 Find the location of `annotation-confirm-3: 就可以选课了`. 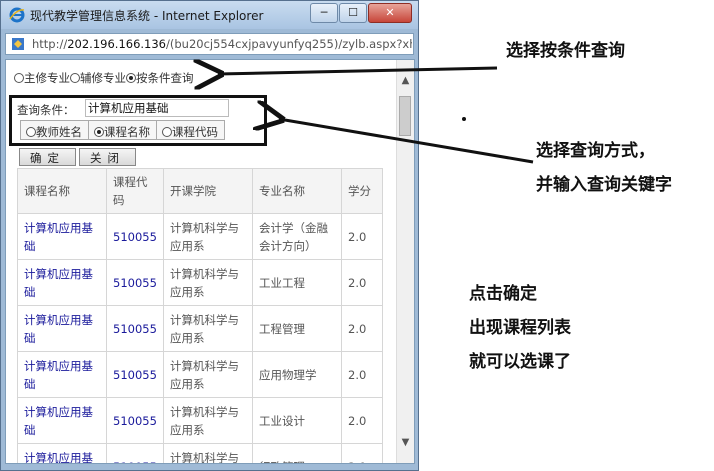

annotation-confirm-3: 就可以选课了 is located at coordinates (520, 362).